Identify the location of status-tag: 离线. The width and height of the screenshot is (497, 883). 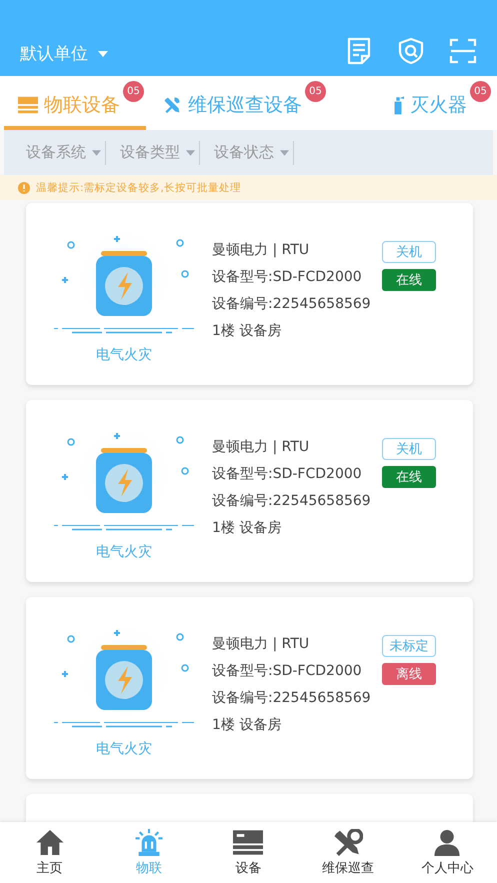
(409, 674).